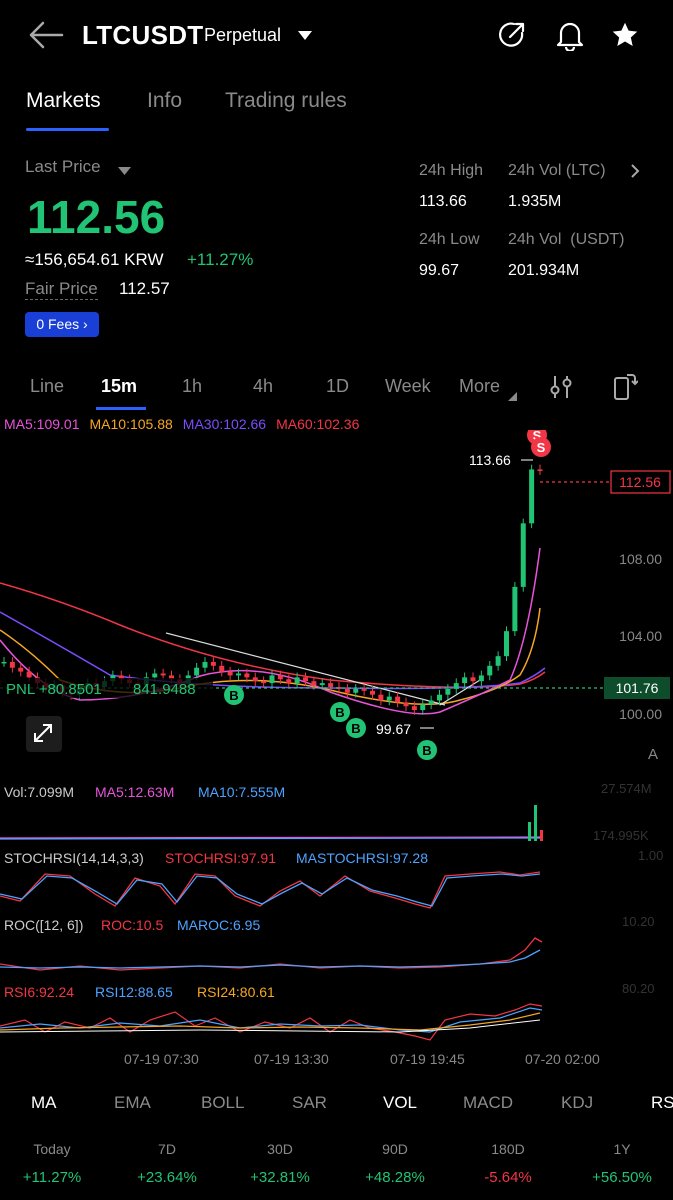  What do you see at coordinates (408, 386) in the screenshot?
I see `interval-week: Week` at bounding box center [408, 386].